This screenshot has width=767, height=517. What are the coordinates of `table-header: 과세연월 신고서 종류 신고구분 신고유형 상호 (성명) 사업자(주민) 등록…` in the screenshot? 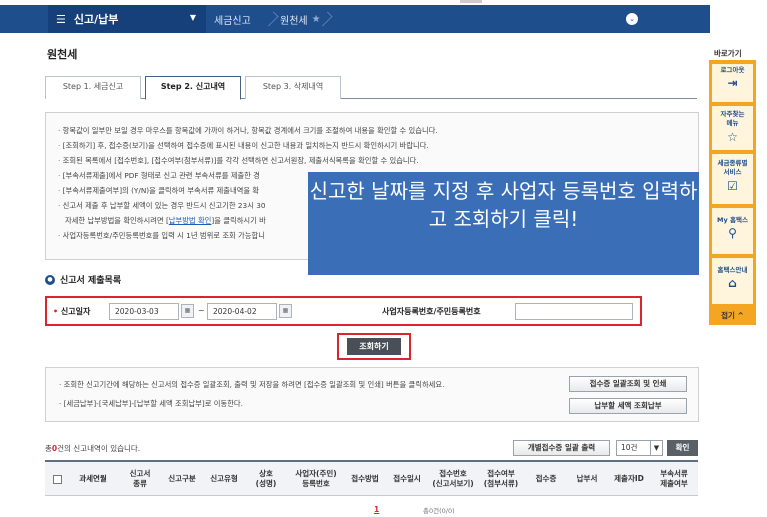 It's located at (371, 478).